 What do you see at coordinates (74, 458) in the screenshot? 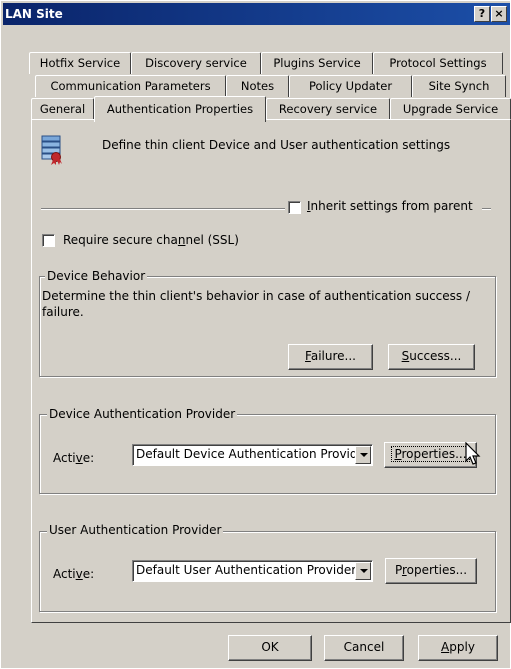
I see `device-auth-active-label: Active:` at bounding box center [74, 458].